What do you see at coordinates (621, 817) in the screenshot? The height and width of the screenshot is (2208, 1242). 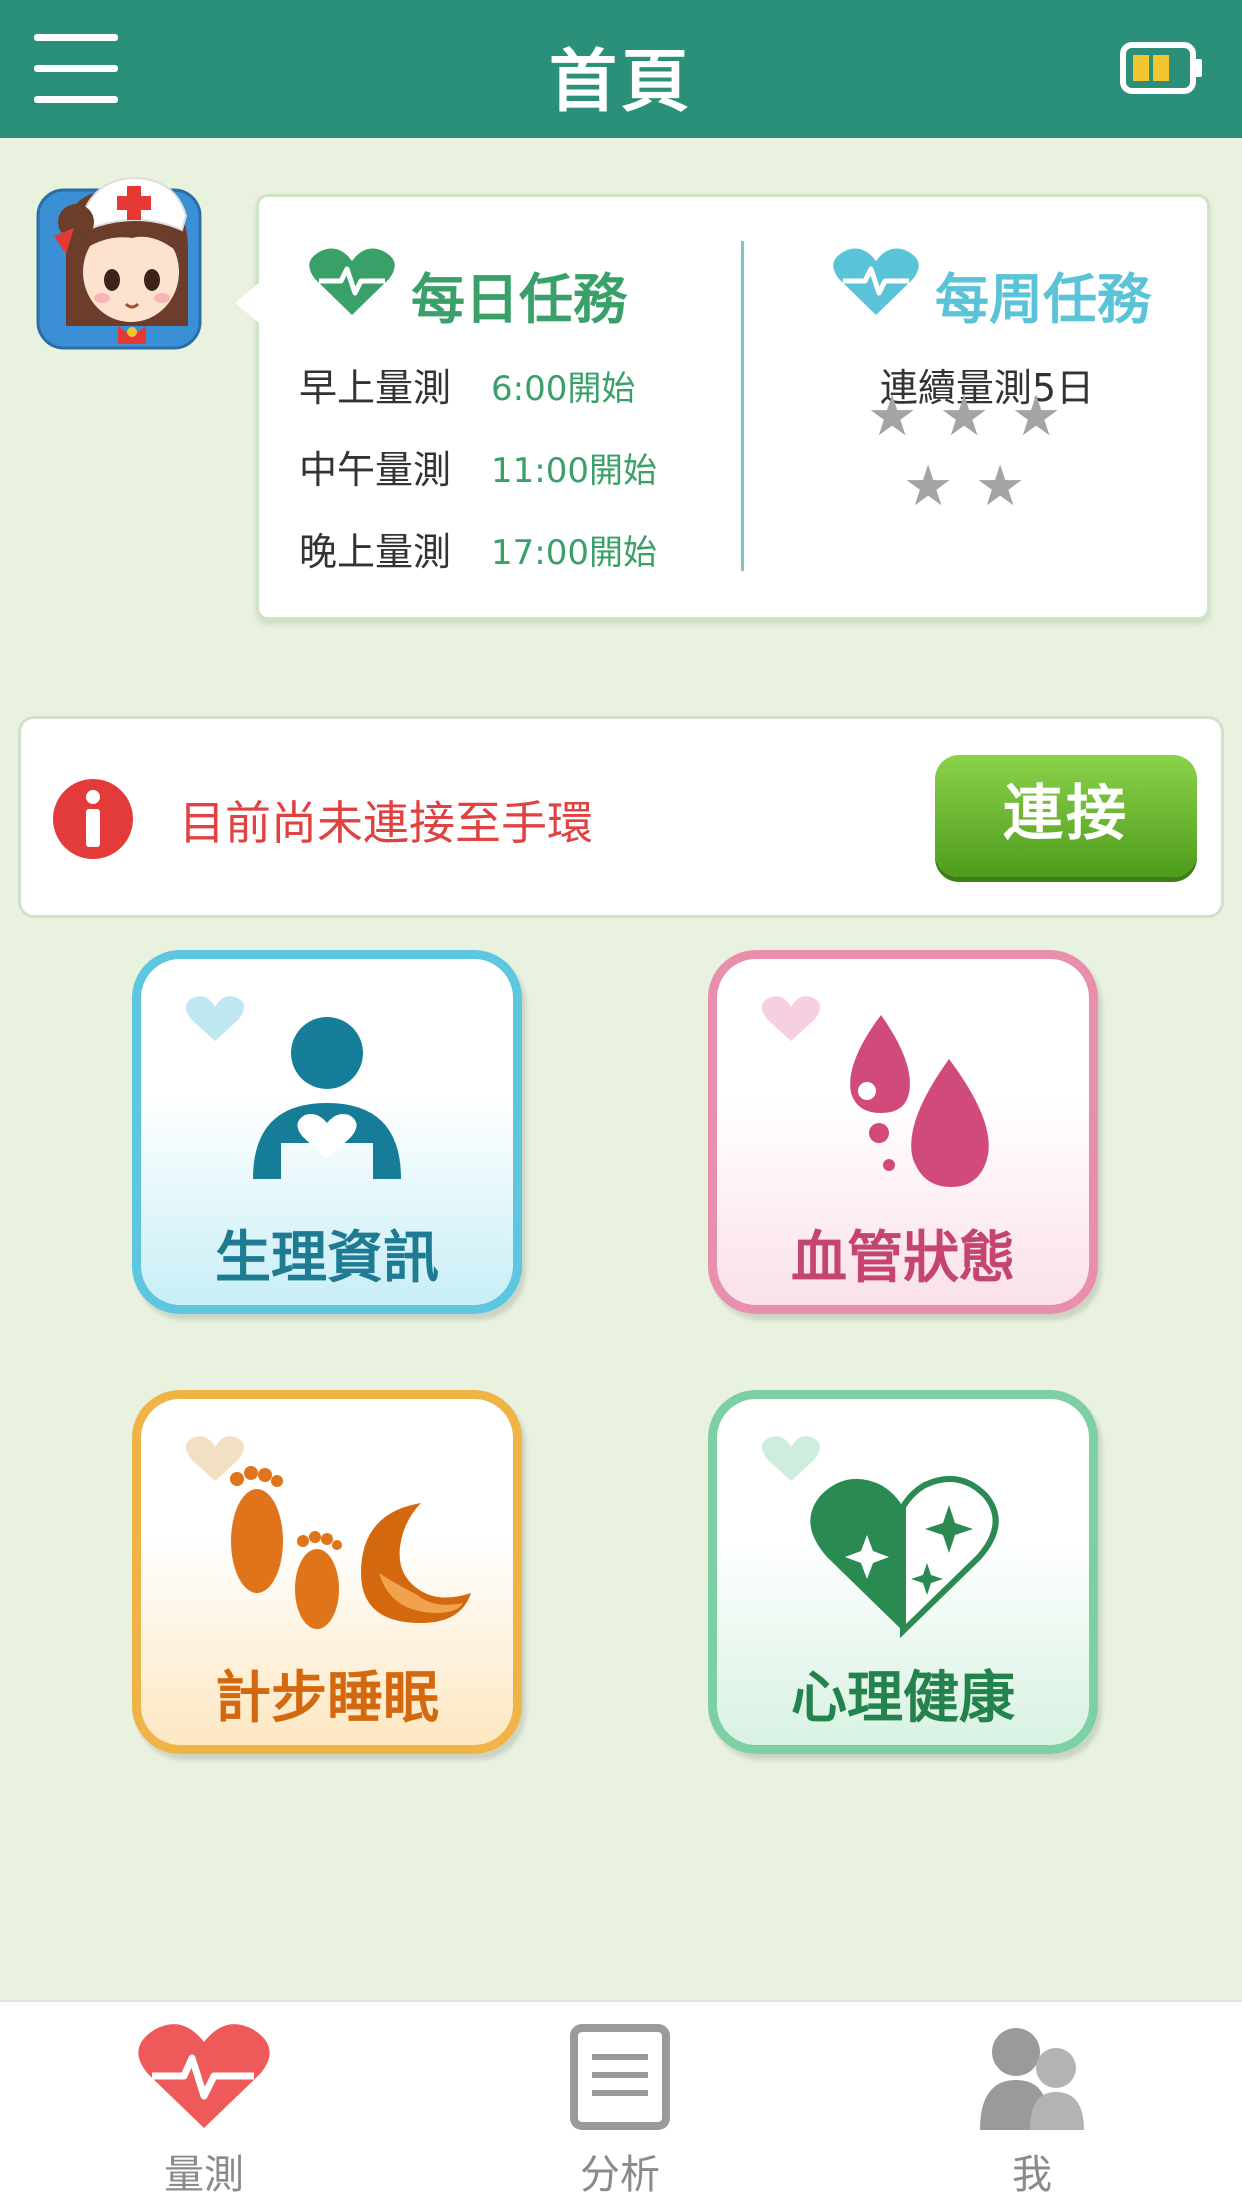 I see `connection-card: 目前尚未連接至手環 連接` at bounding box center [621, 817].